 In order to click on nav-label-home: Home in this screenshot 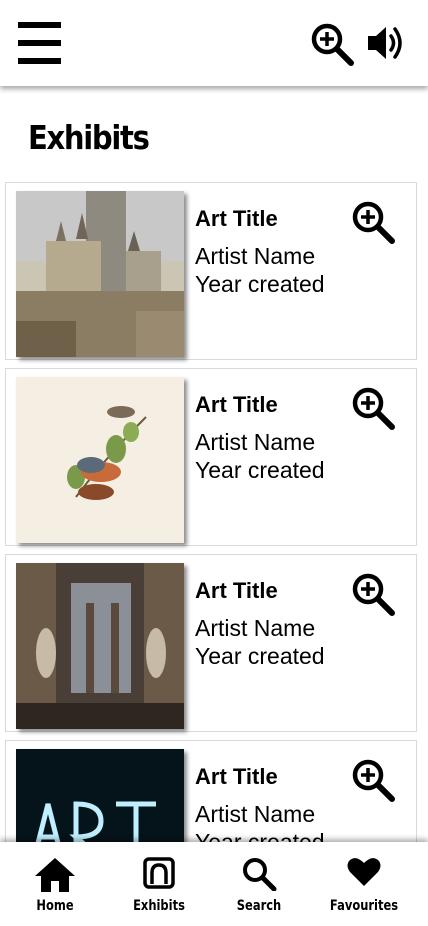, I will do `click(55, 906)`.